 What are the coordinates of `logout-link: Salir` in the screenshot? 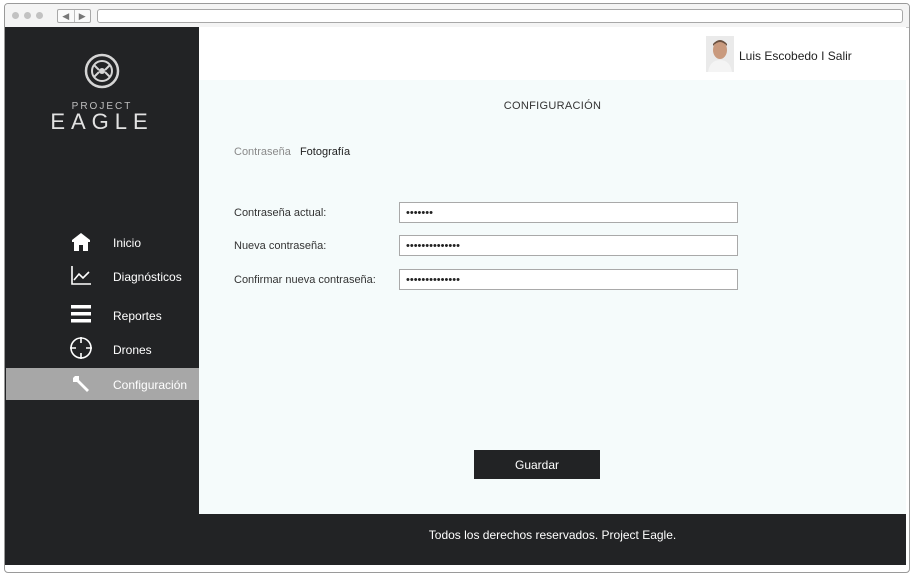 It's located at (840, 56).